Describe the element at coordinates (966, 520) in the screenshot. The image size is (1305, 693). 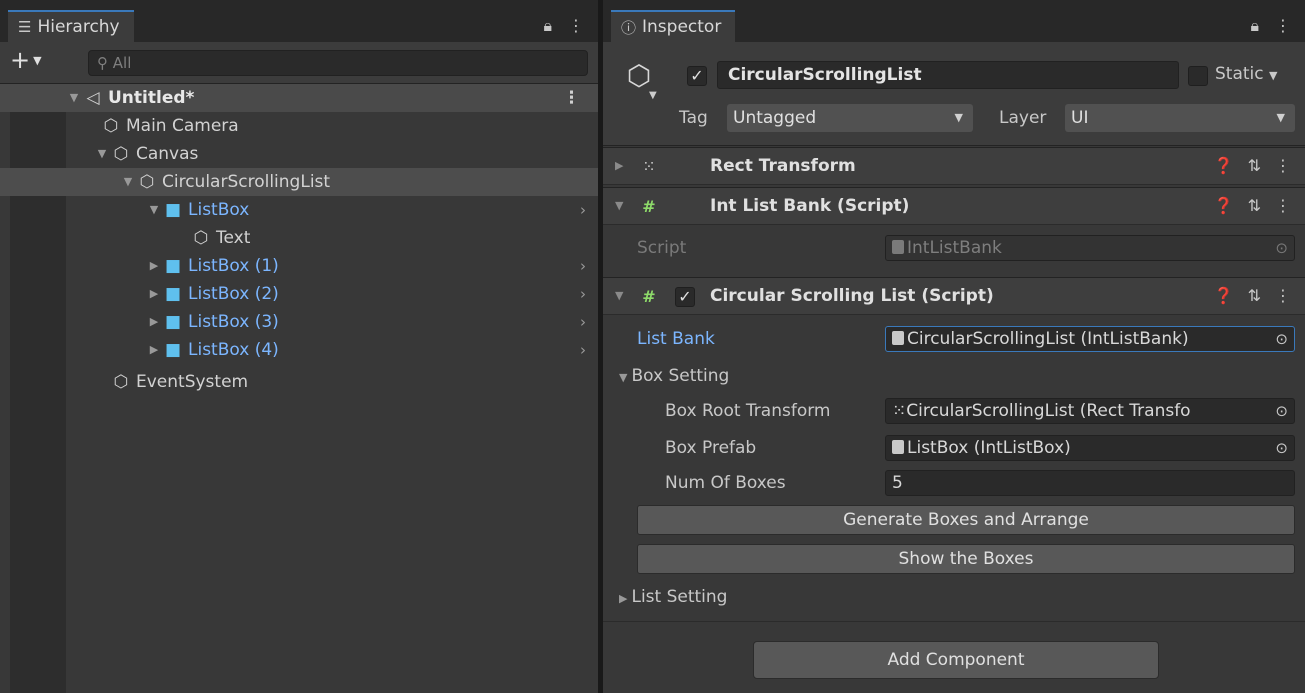
I see `generate-boxes-button: Generate Boxes and Arrange` at that location.